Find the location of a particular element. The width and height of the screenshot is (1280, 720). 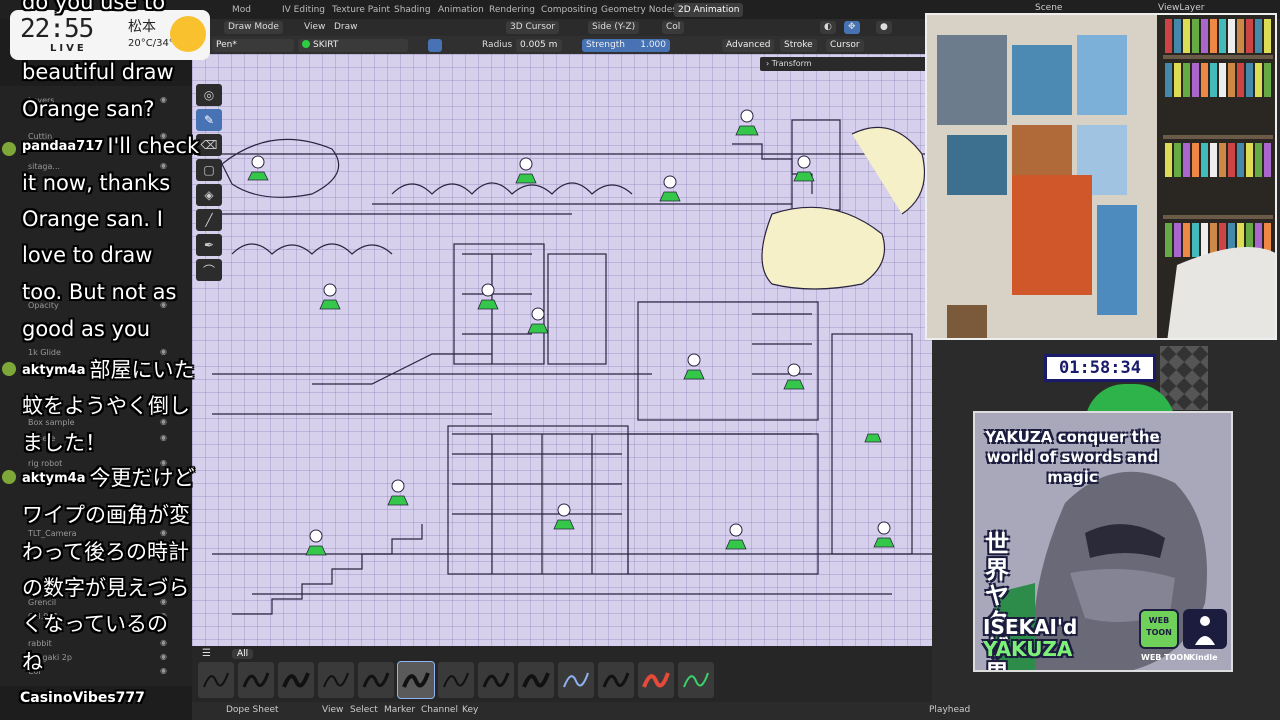

workspace-tab: Texture Paint is located at coordinates (361, 10).